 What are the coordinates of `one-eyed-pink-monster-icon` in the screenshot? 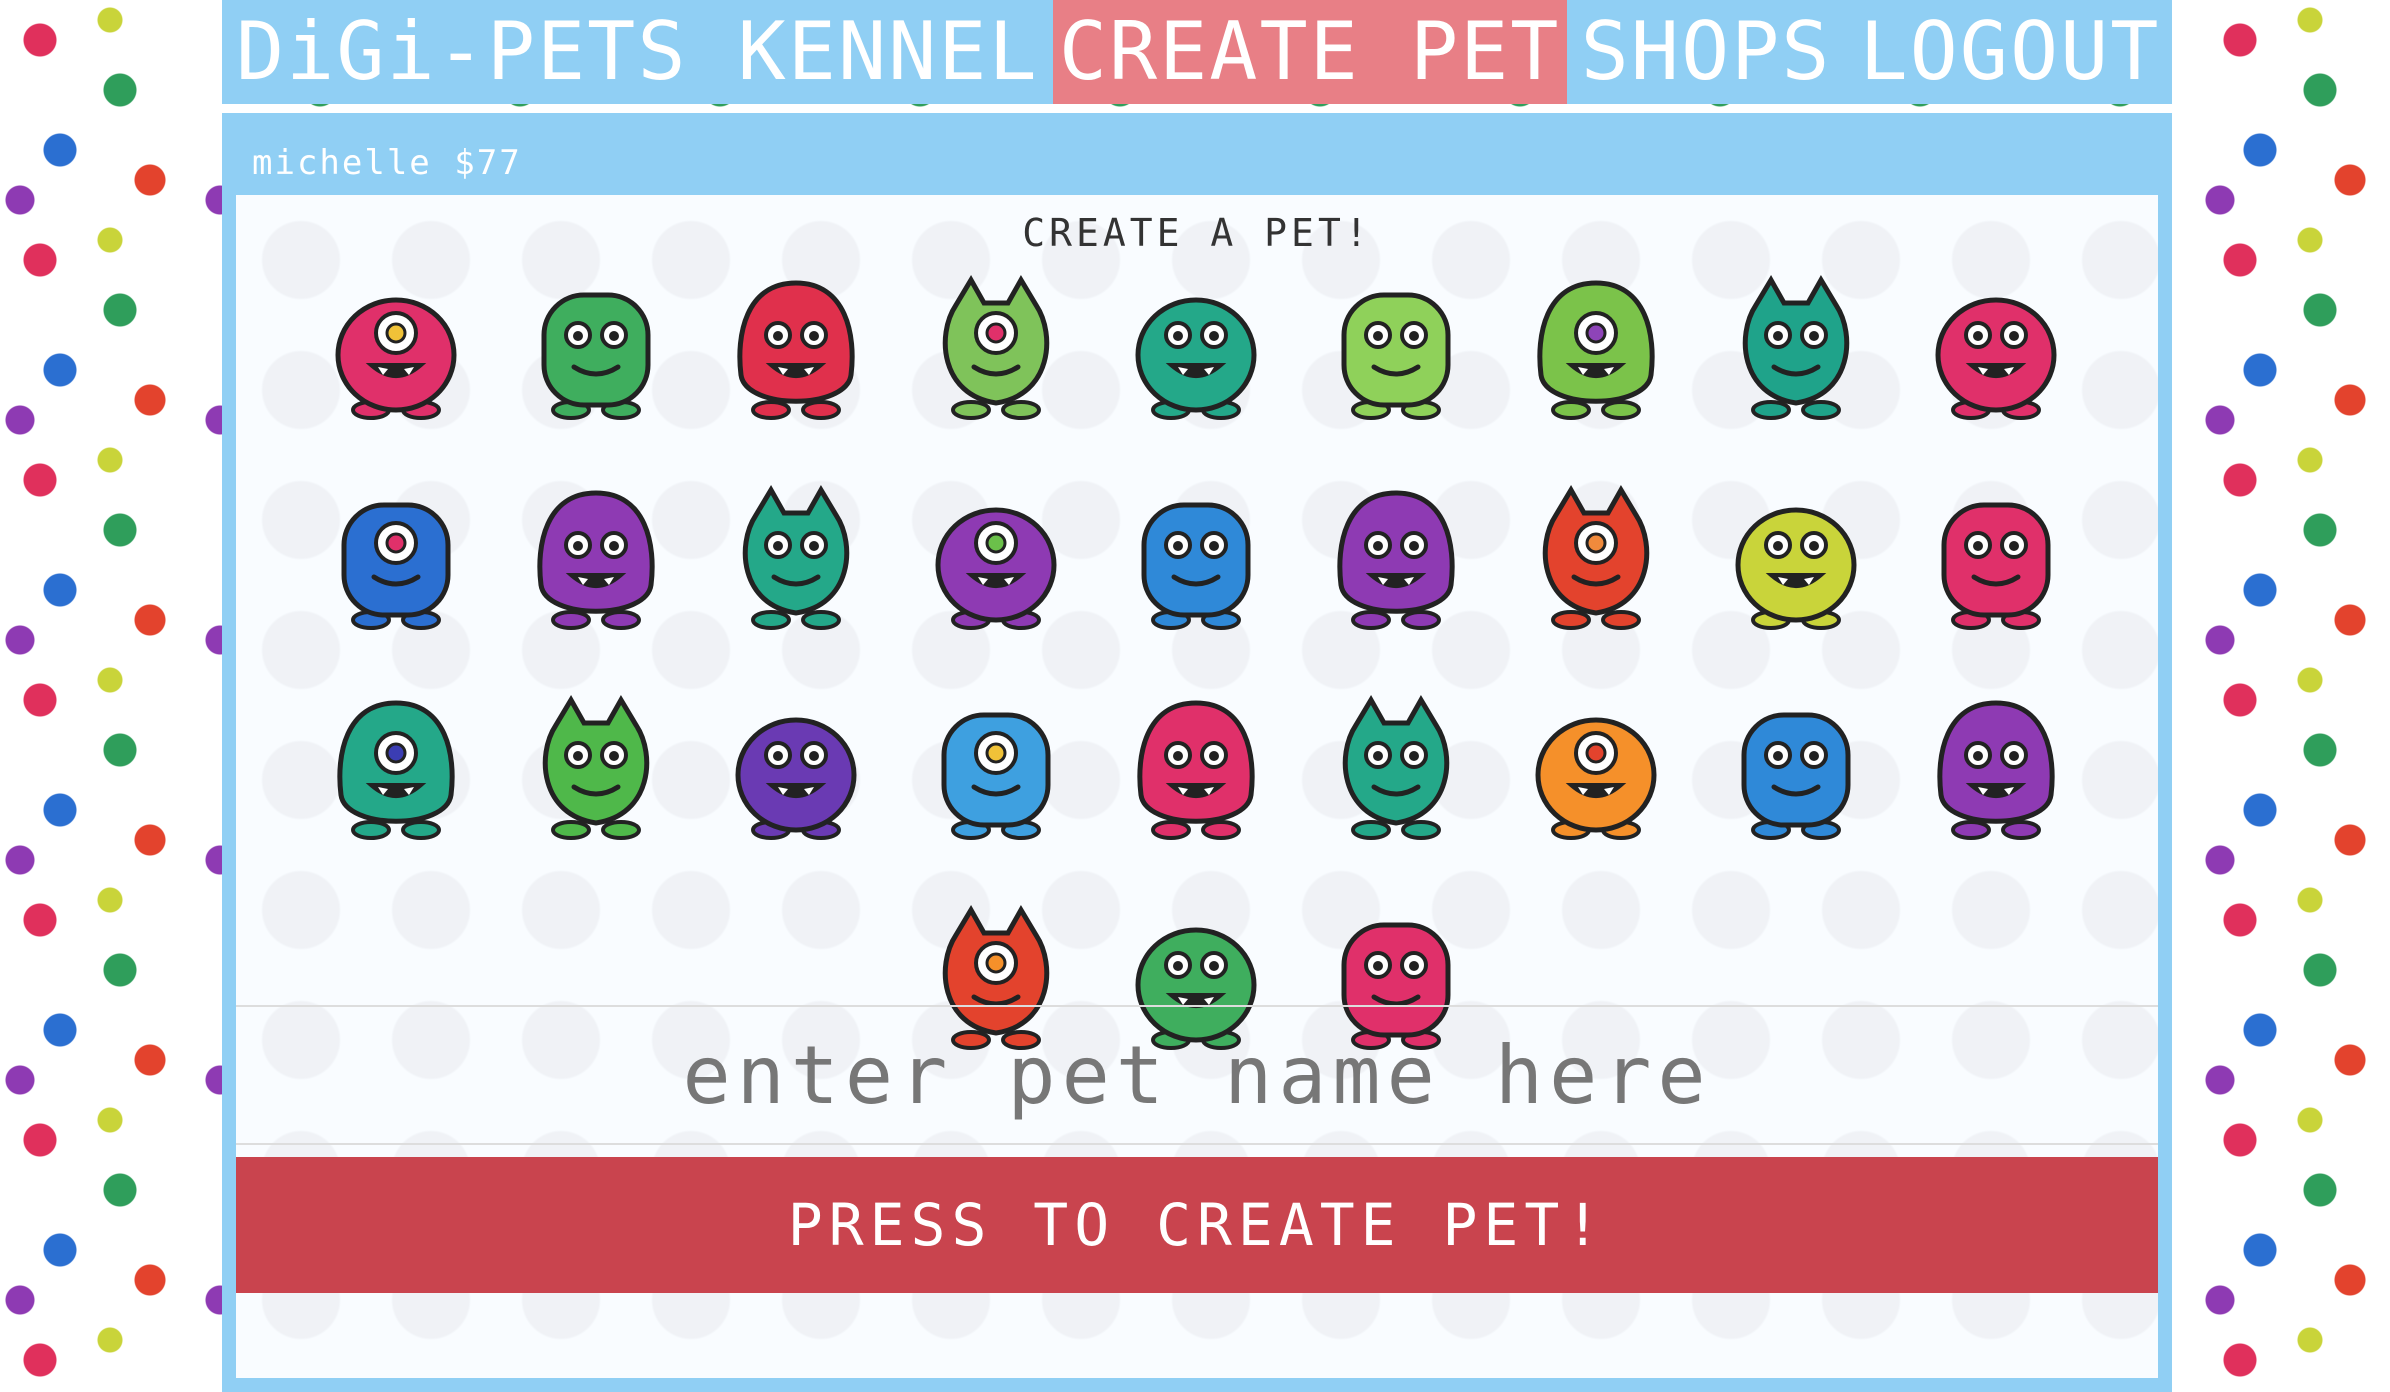 It's located at (396, 345).